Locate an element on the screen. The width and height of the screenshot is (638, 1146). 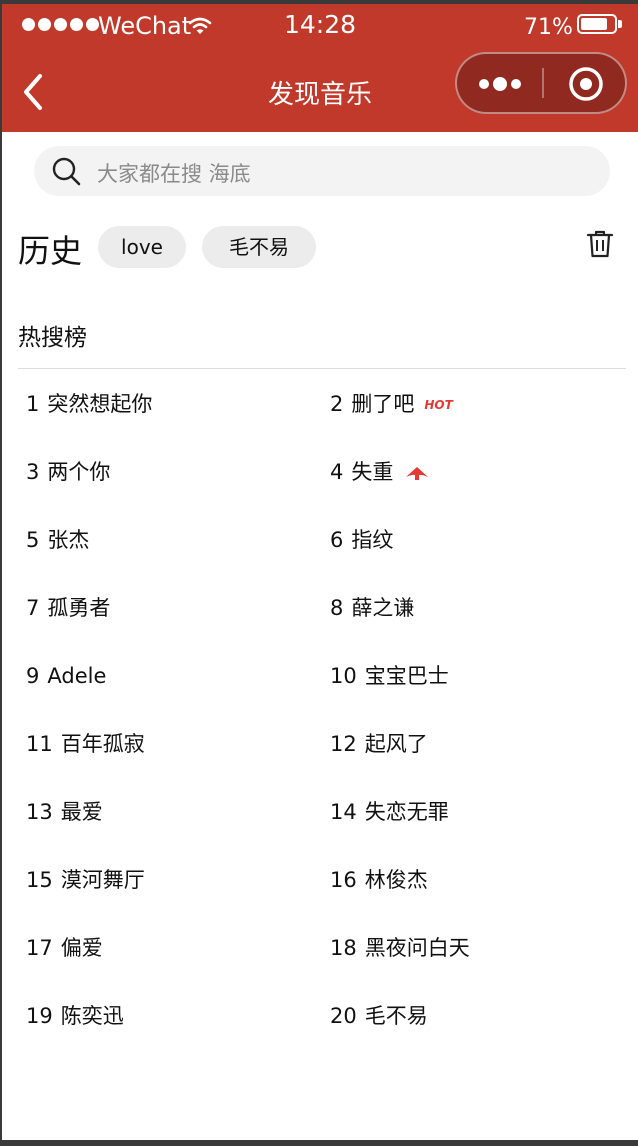
hot-item: 6 指纹 is located at coordinates (361, 540).